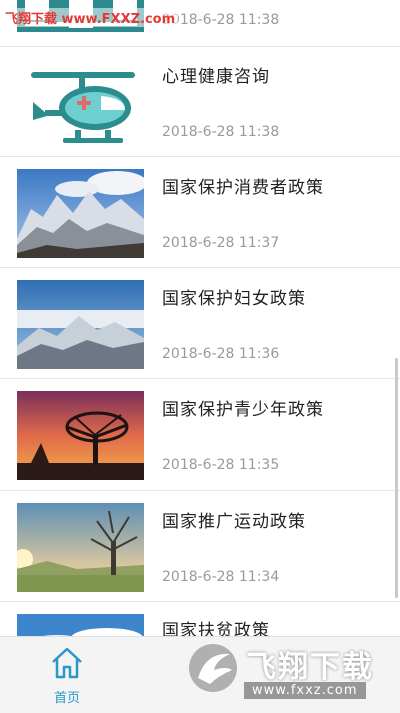  Describe the element at coordinates (90, 17) in the screenshot. I see `watermark-text: 飞翔下载 www.FXXZ.com` at that location.